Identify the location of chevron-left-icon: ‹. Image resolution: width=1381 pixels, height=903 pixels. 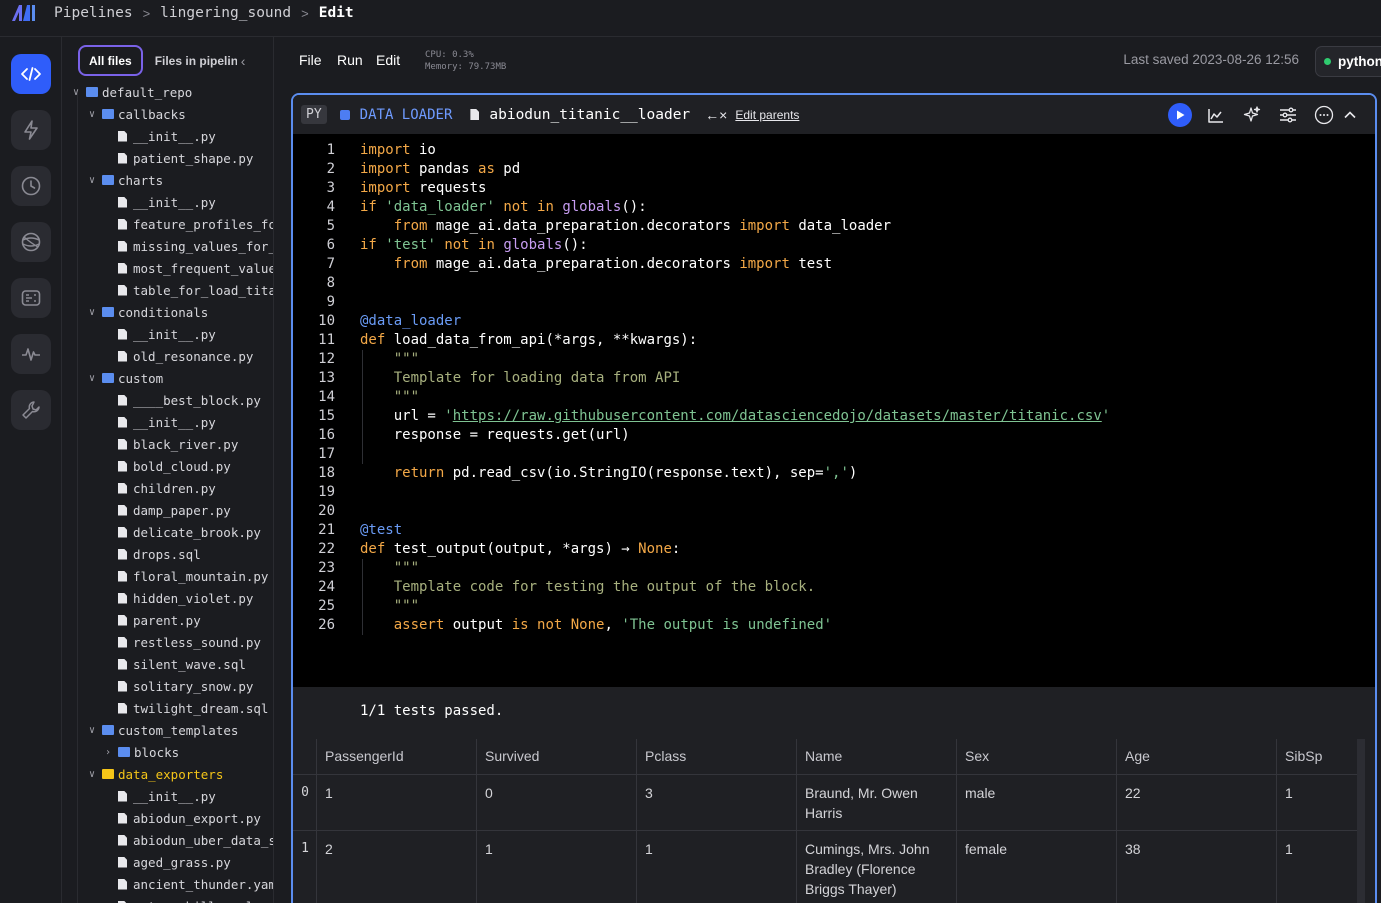
(243, 61).